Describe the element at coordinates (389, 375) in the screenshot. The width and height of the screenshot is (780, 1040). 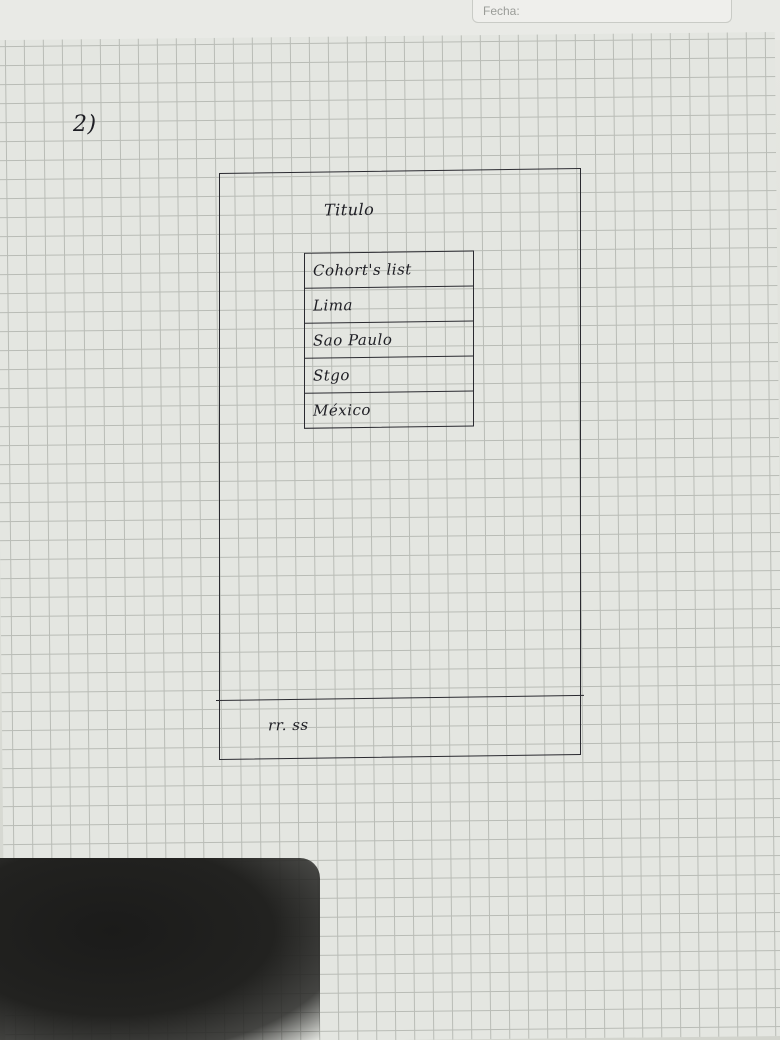
I see `list-item-stgo: Stgo` at that location.